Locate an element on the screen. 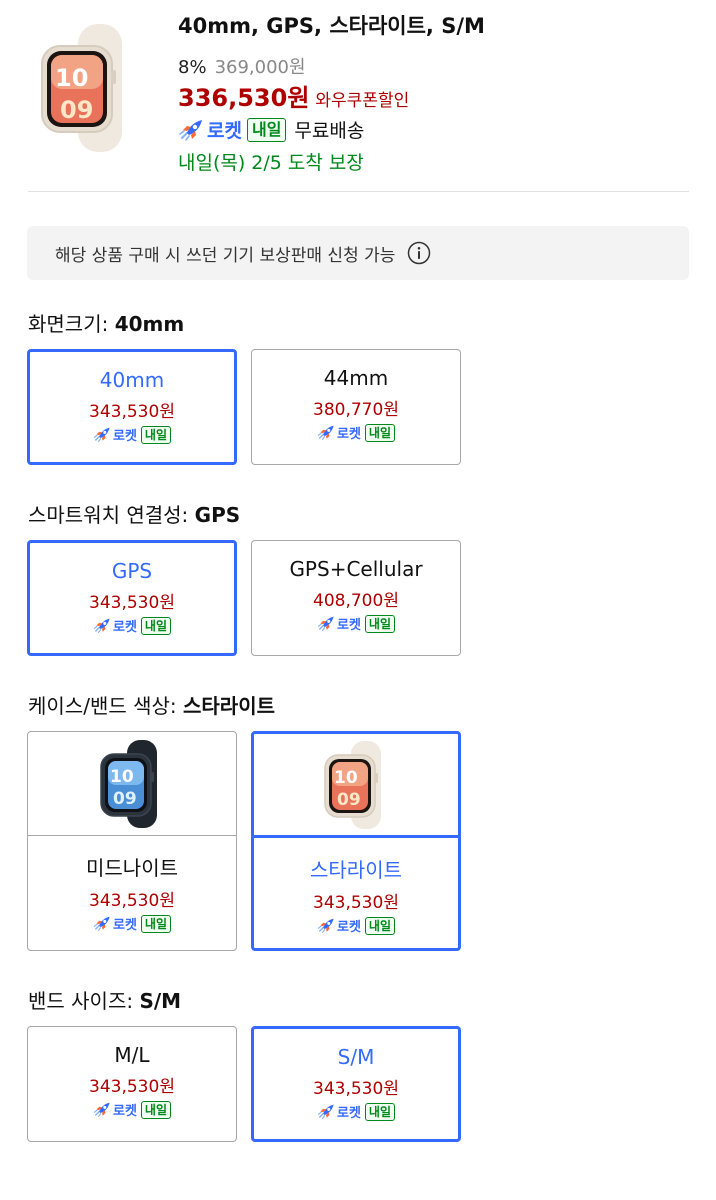 The image size is (716, 1200). tradein-banner: 해당 상품 구매 시 쓰던 기기 보상판매 신청 가능 is located at coordinates (358, 253).